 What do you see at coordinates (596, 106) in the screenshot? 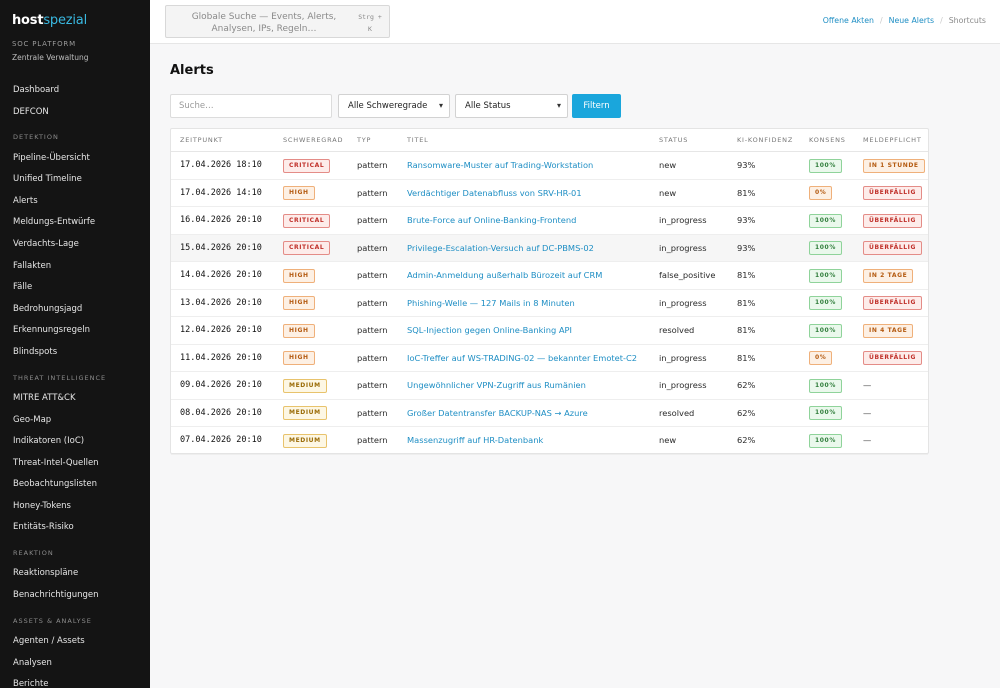
I see `filter-button: Filtern` at bounding box center [596, 106].